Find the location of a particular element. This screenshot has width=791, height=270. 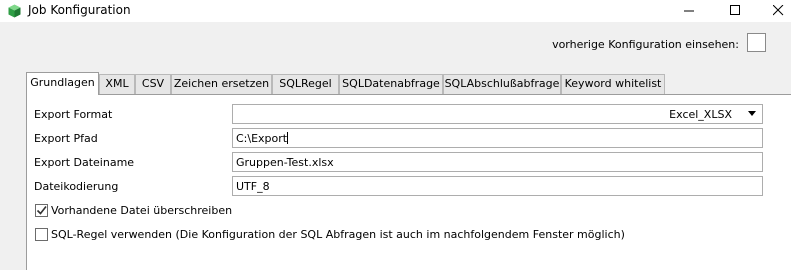

window-title: Job Konfiguration is located at coordinates (79, 10).